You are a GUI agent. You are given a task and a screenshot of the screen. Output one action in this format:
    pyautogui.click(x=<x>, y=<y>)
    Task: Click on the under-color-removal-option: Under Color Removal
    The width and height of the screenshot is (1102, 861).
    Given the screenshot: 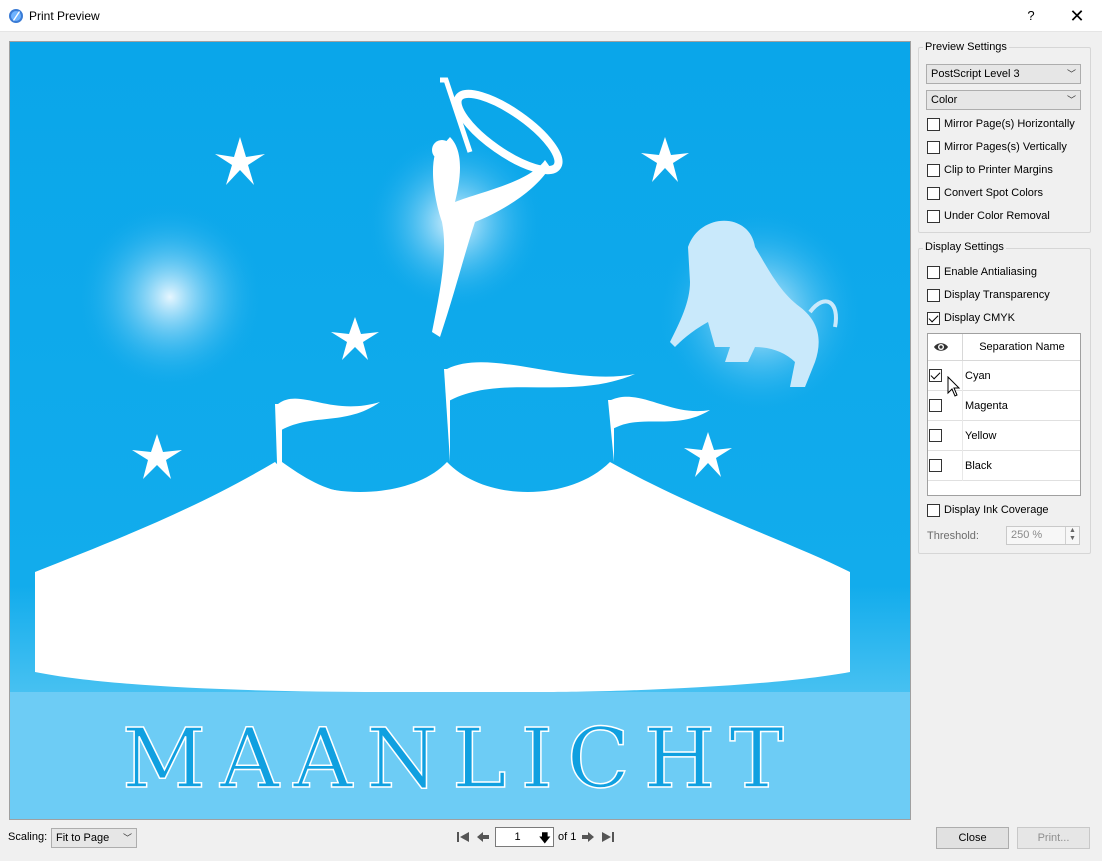 What is the action you would take?
    pyautogui.click(x=1007, y=217)
    